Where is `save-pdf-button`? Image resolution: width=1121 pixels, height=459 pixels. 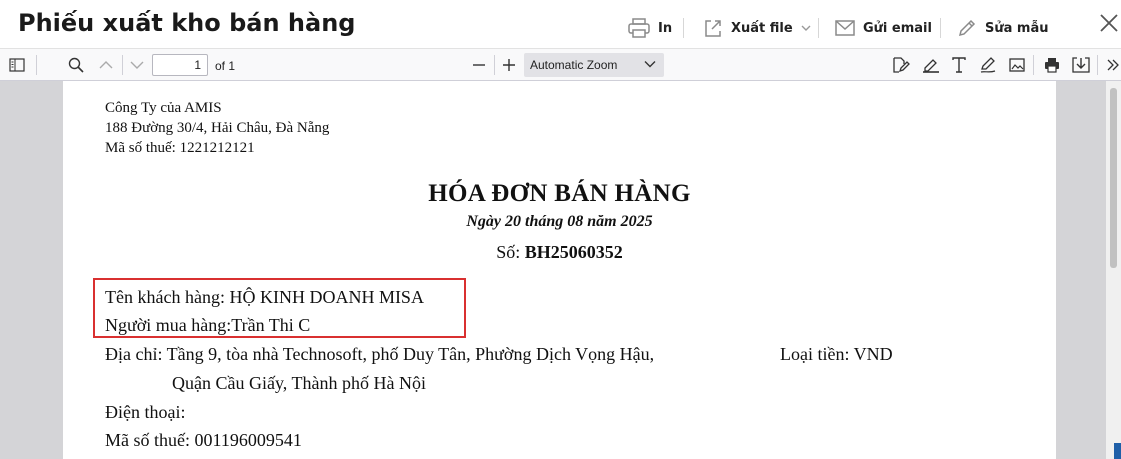 save-pdf-button is located at coordinates (1081, 65).